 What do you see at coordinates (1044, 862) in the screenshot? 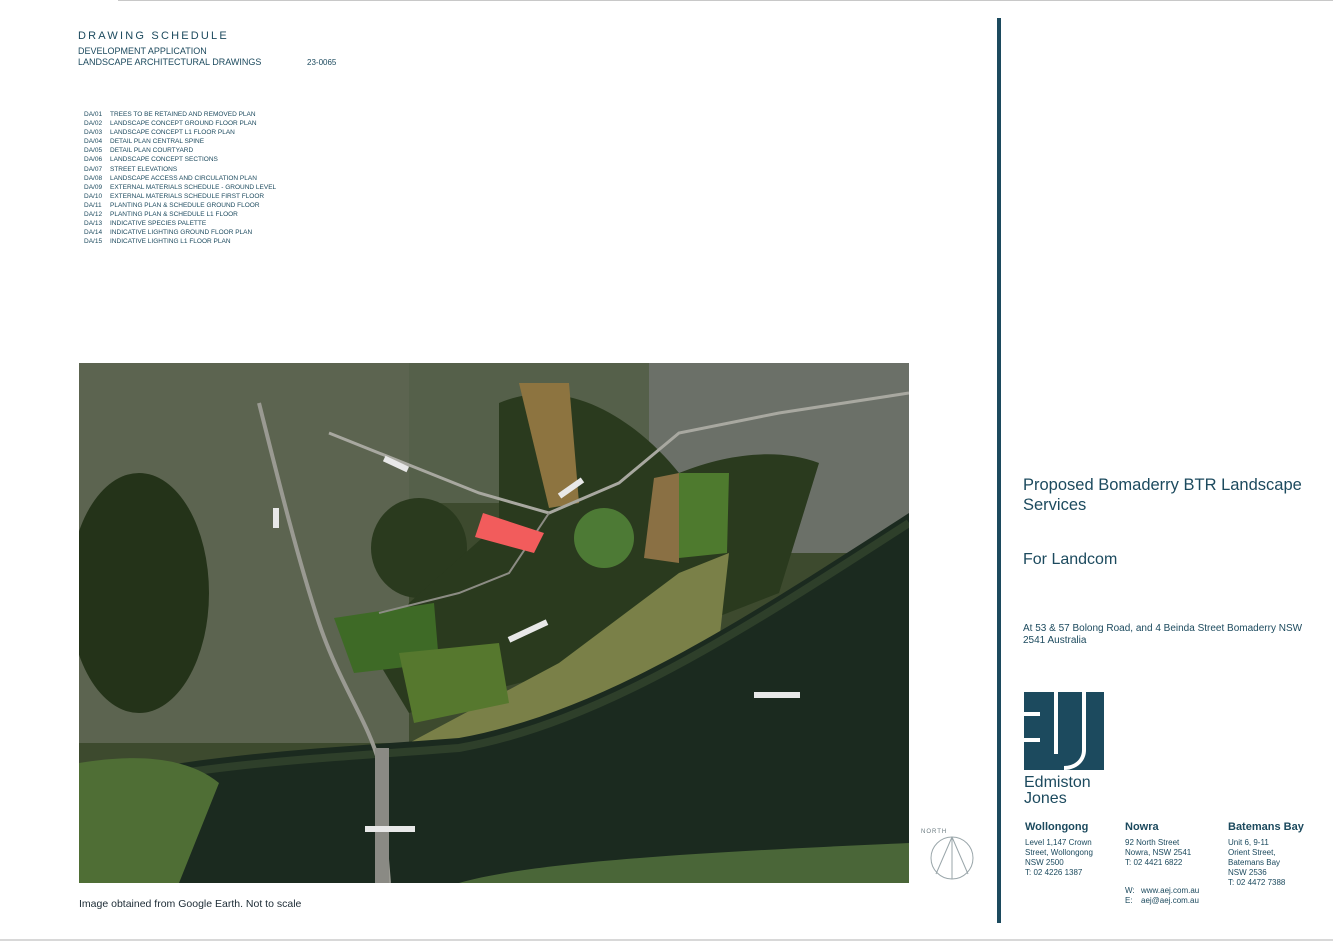
I see `office-address-line: NSW 2500` at bounding box center [1044, 862].